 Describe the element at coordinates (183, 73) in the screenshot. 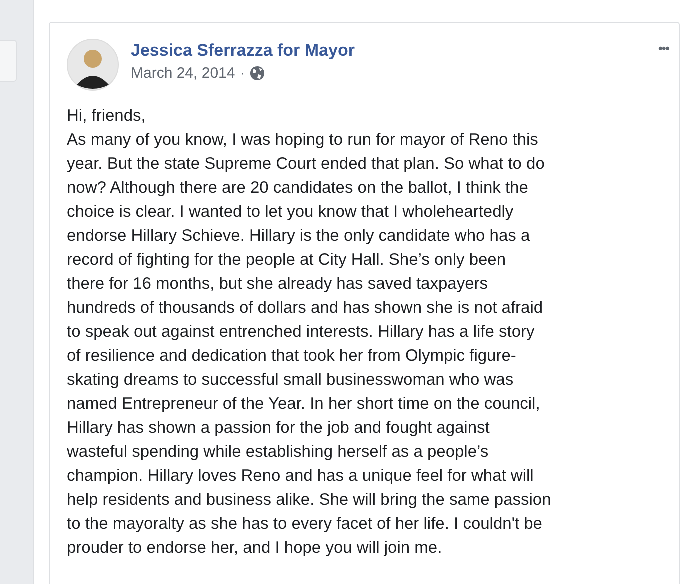

I see `post-date: March 24, 2014` at that location.